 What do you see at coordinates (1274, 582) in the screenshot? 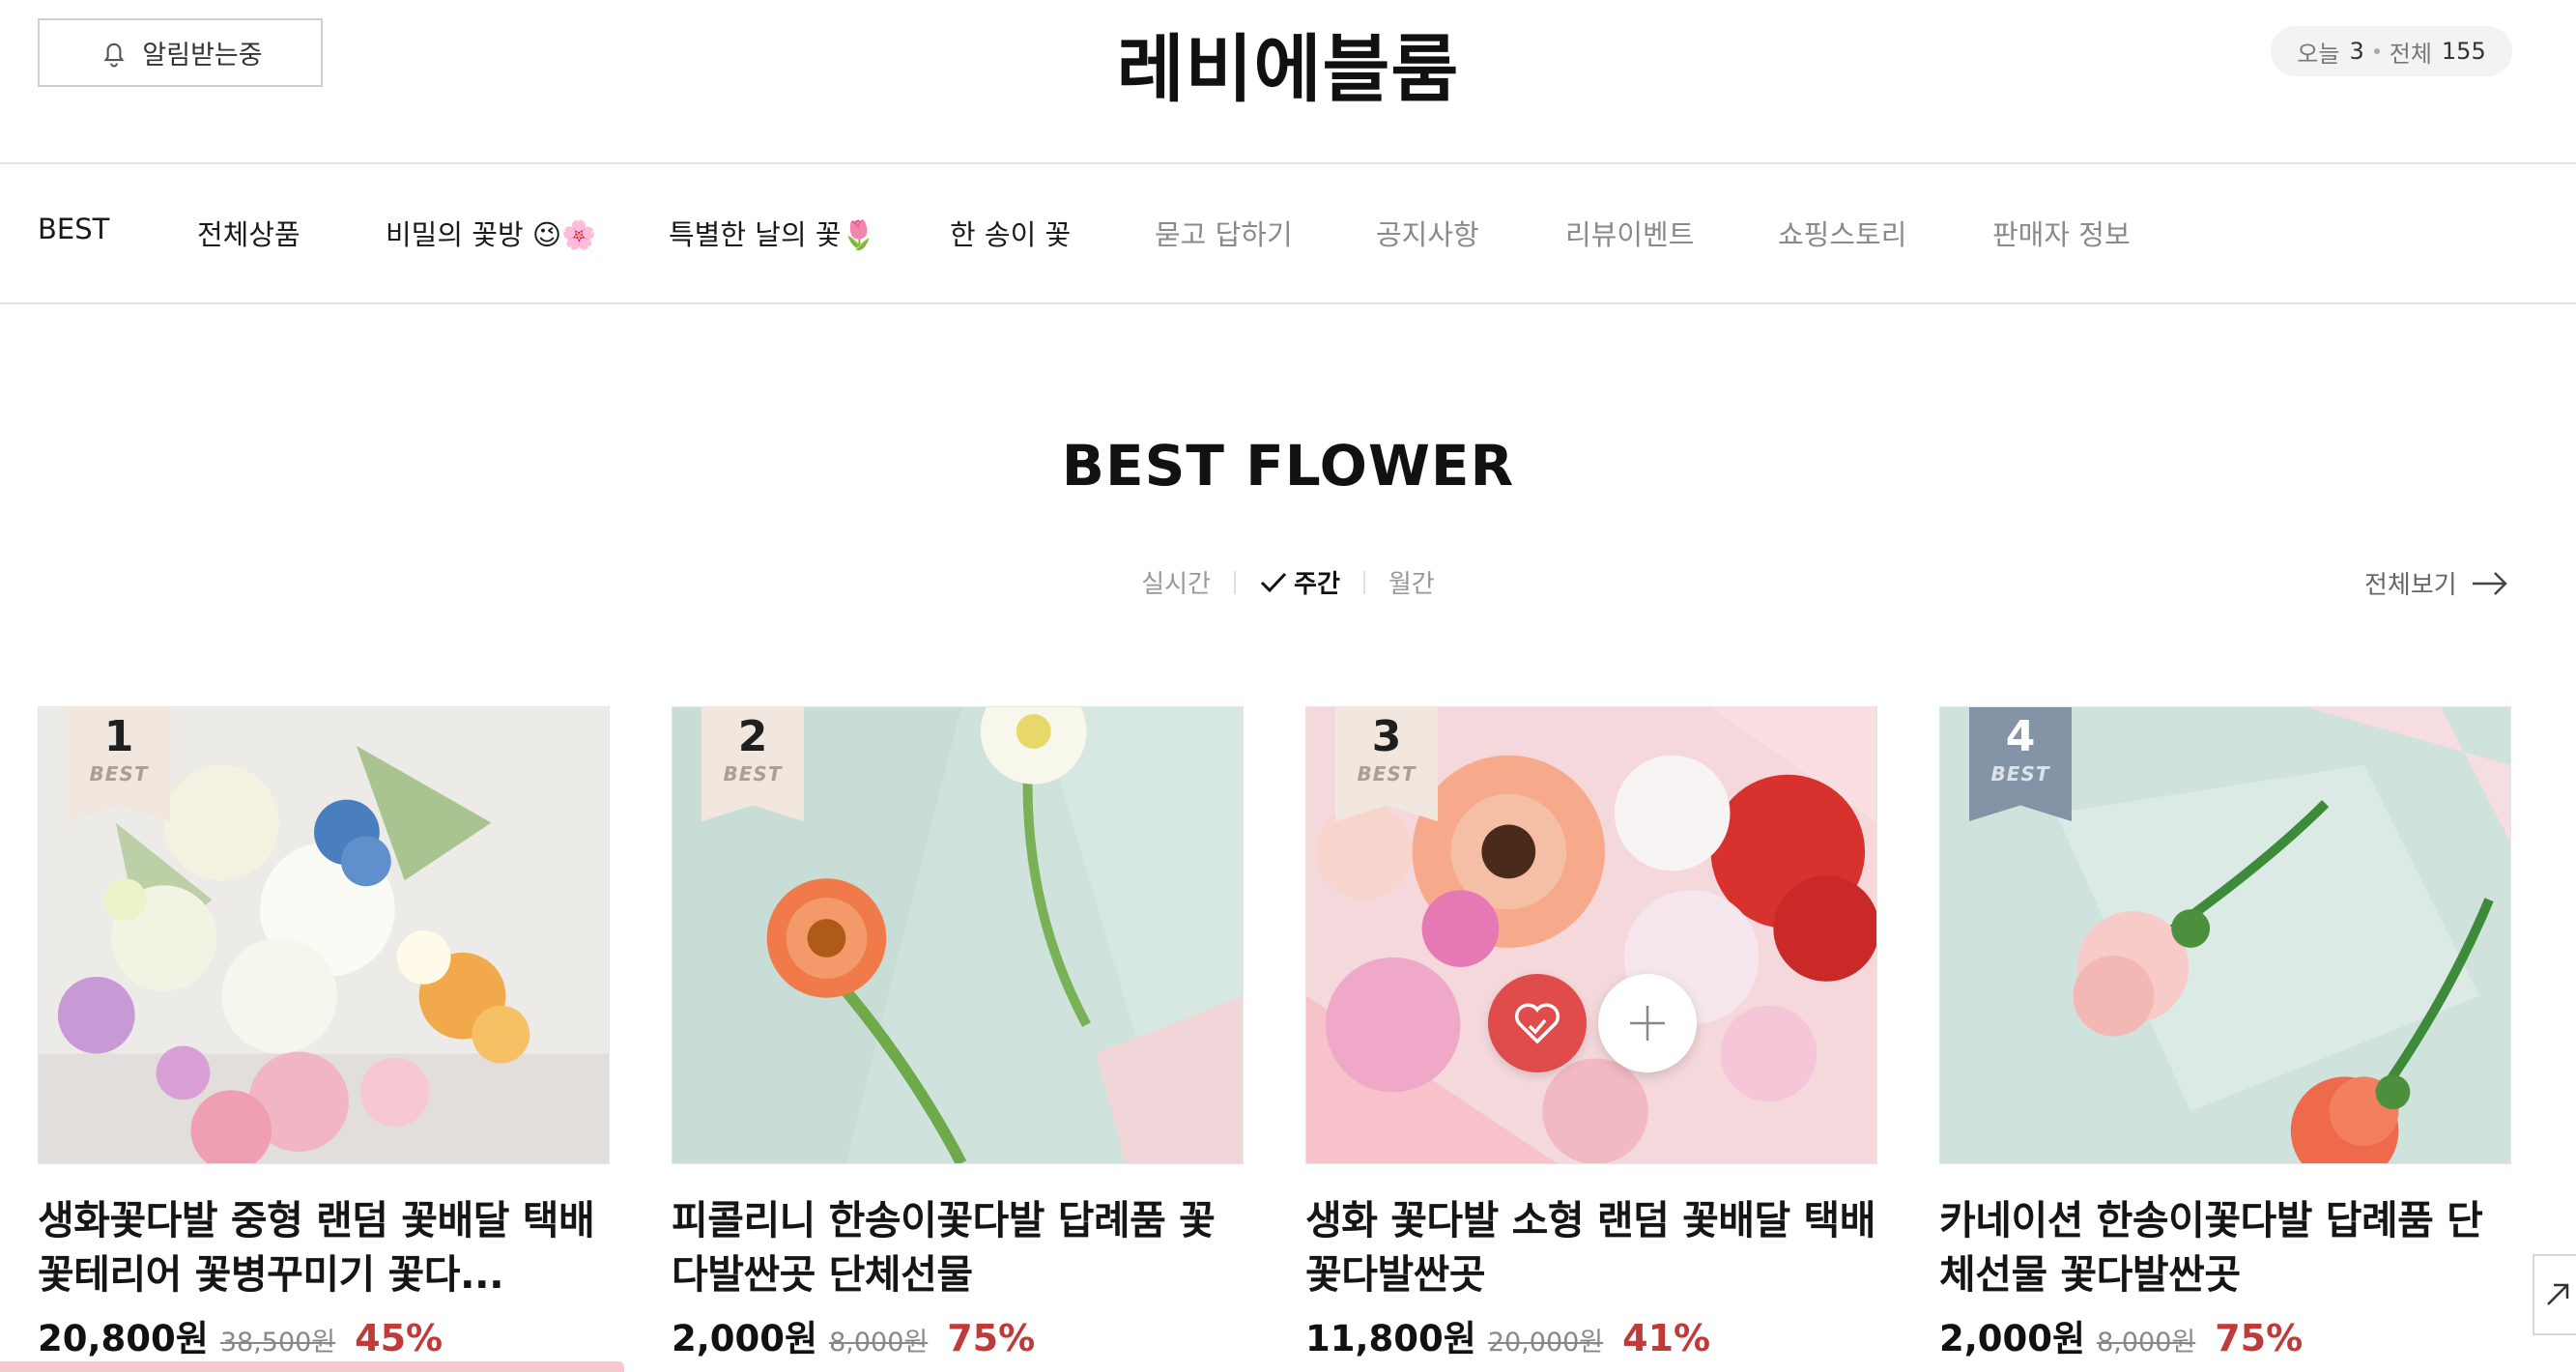
I see `check-icon` at bounding box center [1274, 582].